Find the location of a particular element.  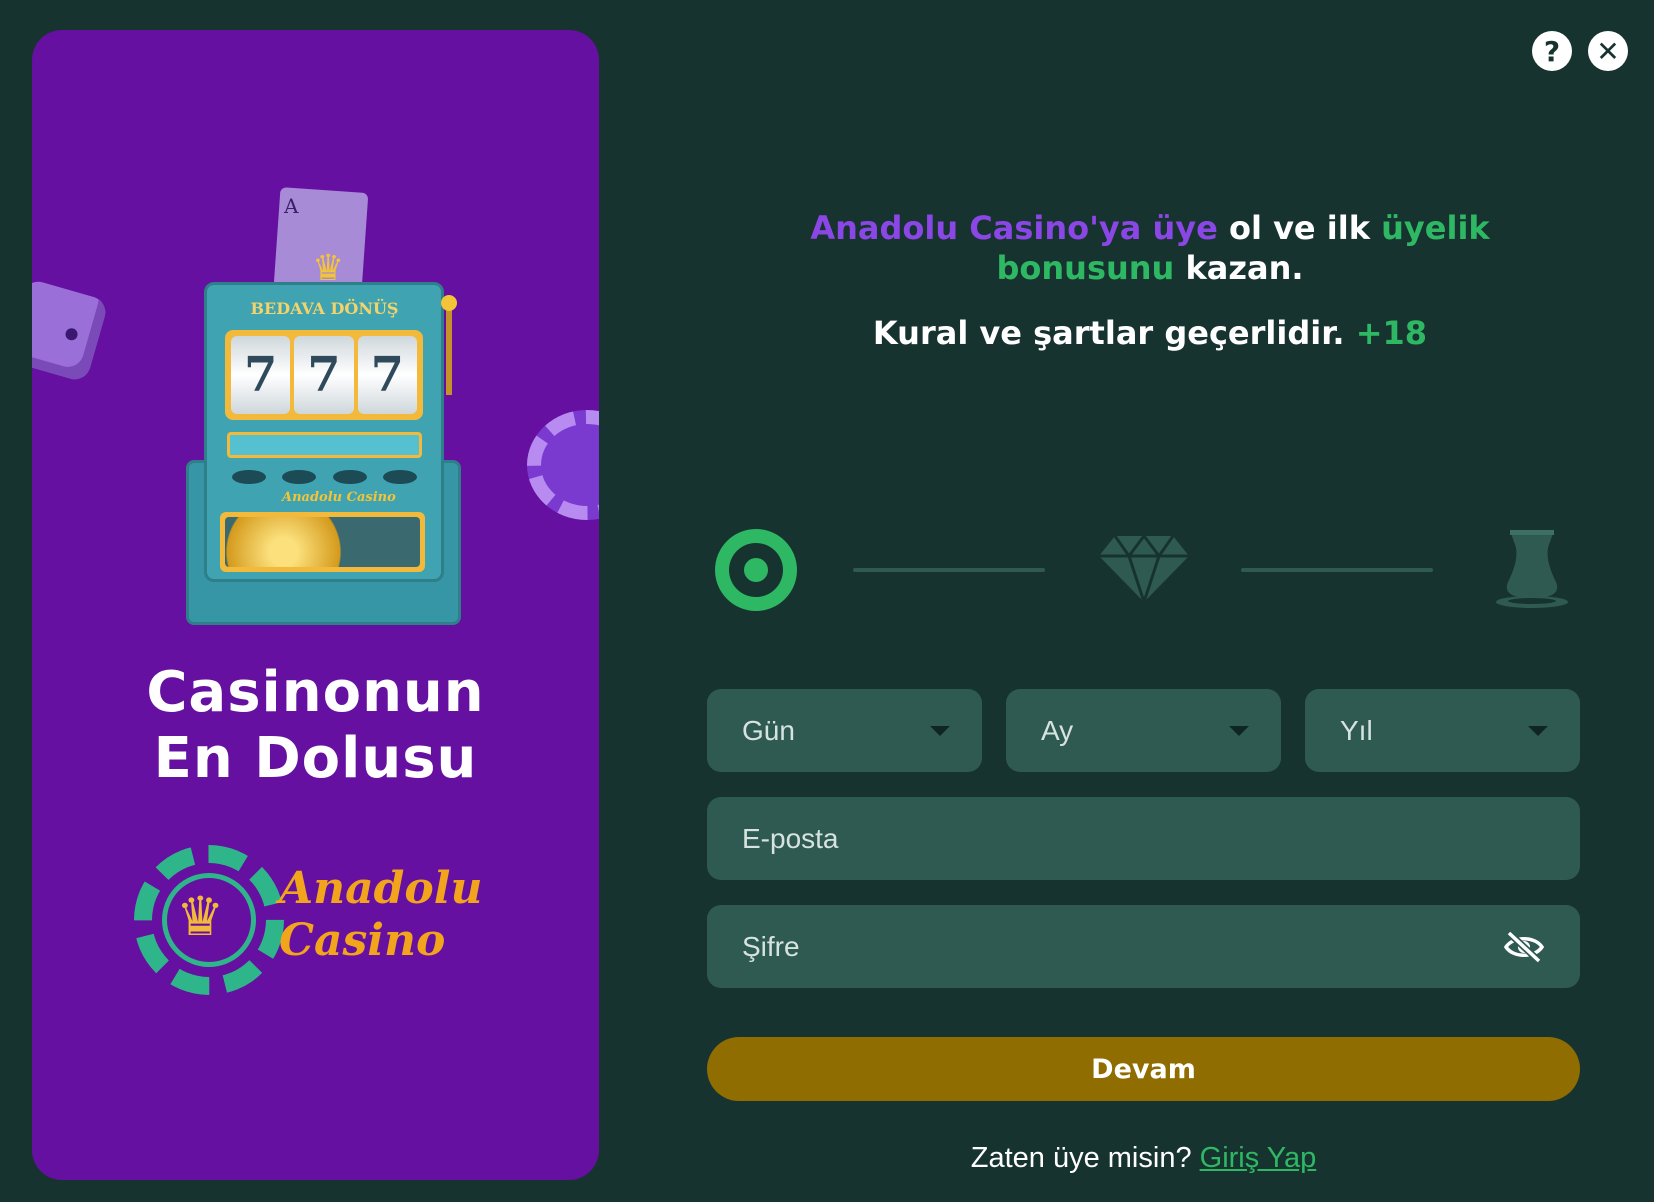

promo-title-line2: En Dolusu is located at coordinates (315, 758).